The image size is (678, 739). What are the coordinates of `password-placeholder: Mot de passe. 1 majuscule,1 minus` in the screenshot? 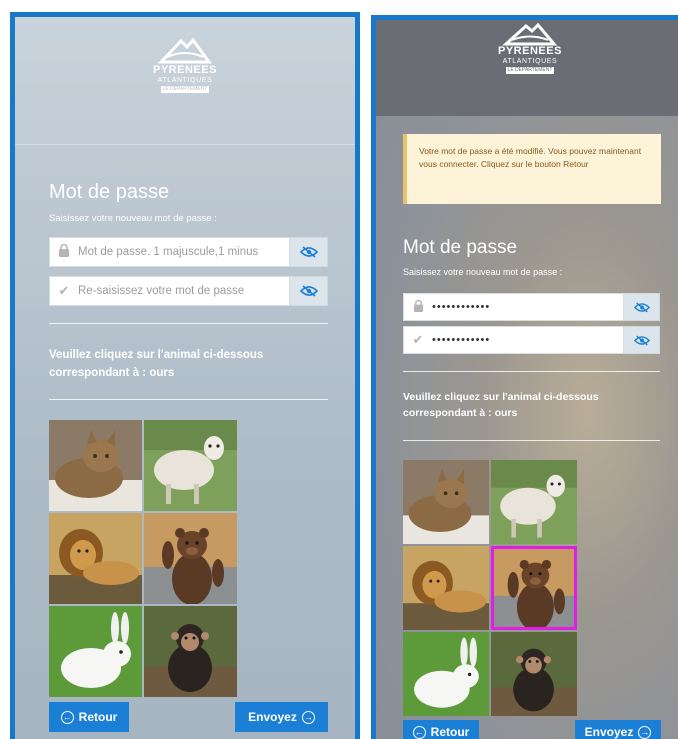 It's located at (168, 252).